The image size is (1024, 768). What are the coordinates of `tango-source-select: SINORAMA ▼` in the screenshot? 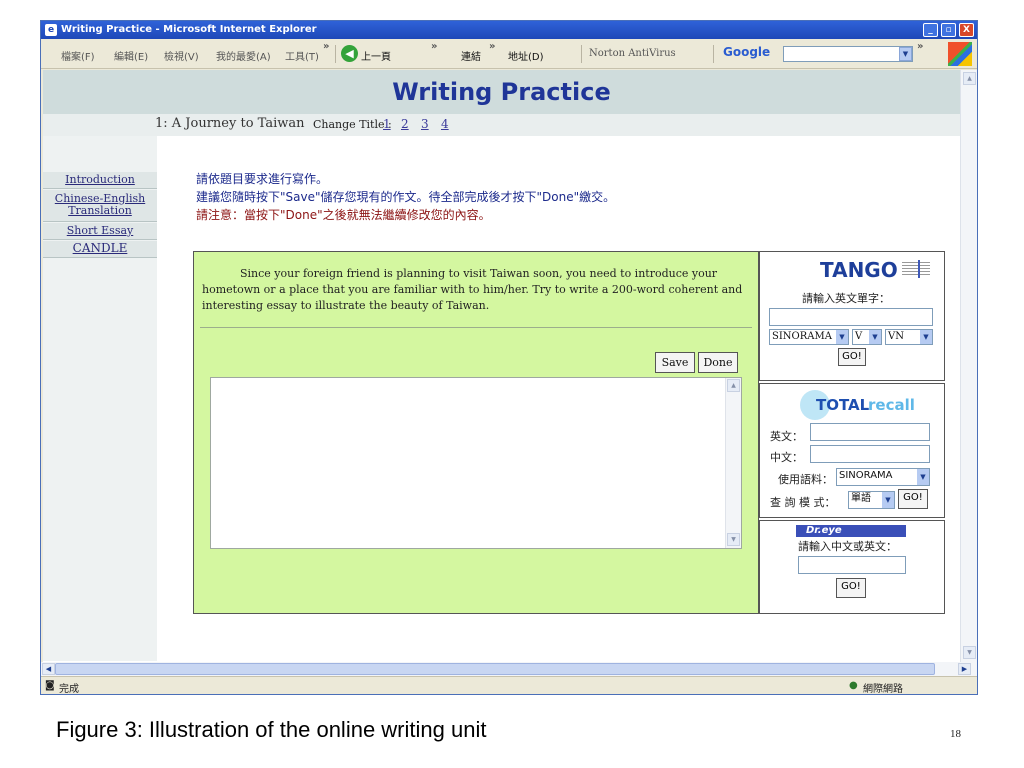 It's located at (809, 337).